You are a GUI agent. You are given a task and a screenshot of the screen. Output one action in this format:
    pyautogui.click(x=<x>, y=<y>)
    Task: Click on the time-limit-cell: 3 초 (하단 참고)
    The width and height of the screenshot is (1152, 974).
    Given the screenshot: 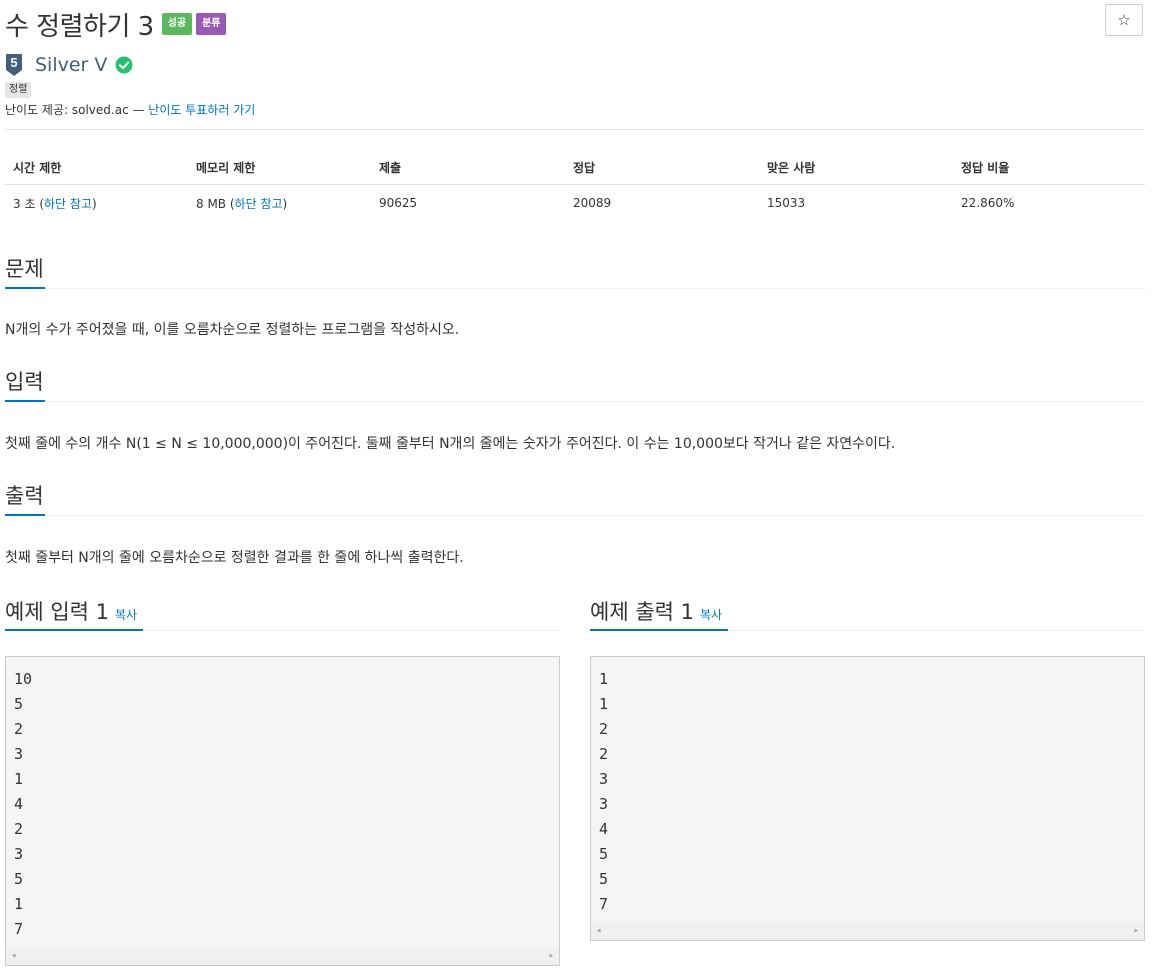 What is the action you would take?
    pyautogui.click(x=55, y=203)
    